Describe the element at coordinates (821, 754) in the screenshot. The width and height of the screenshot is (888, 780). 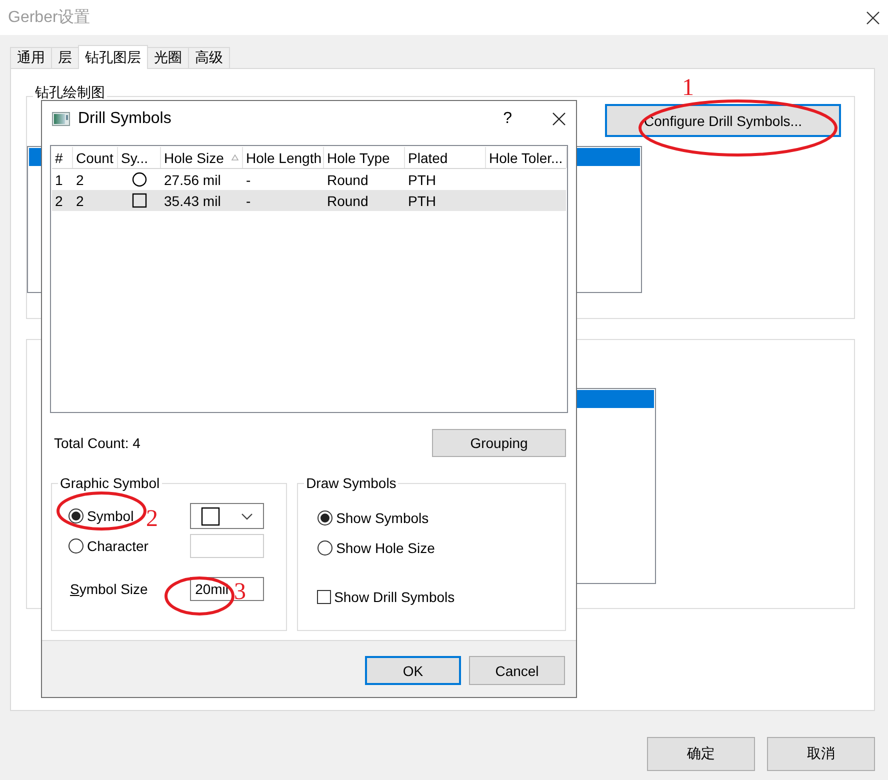
I see `dialog-button: 取消` at that location.